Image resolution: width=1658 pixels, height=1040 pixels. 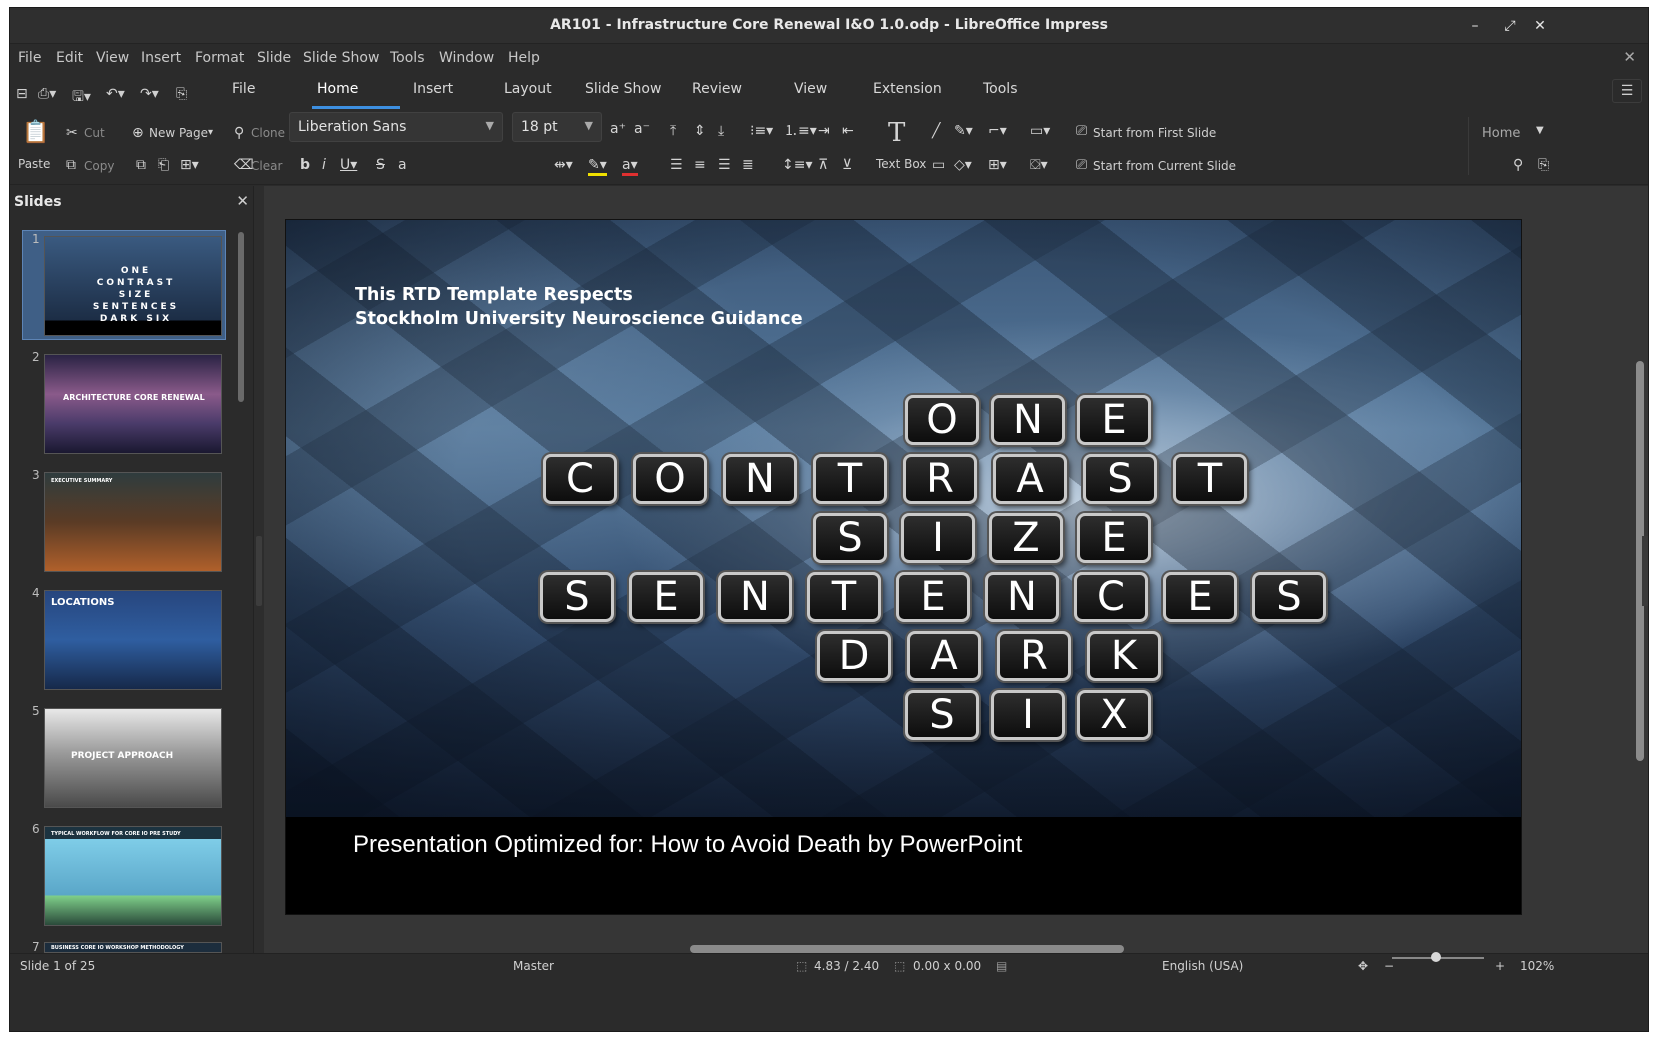 What do you see at coordinates (133, 404) in the screenshot?
I see `slide-thumbnail-2: ARCHITECTURE CORE RENEWAL` at bounding box center [133, 404].